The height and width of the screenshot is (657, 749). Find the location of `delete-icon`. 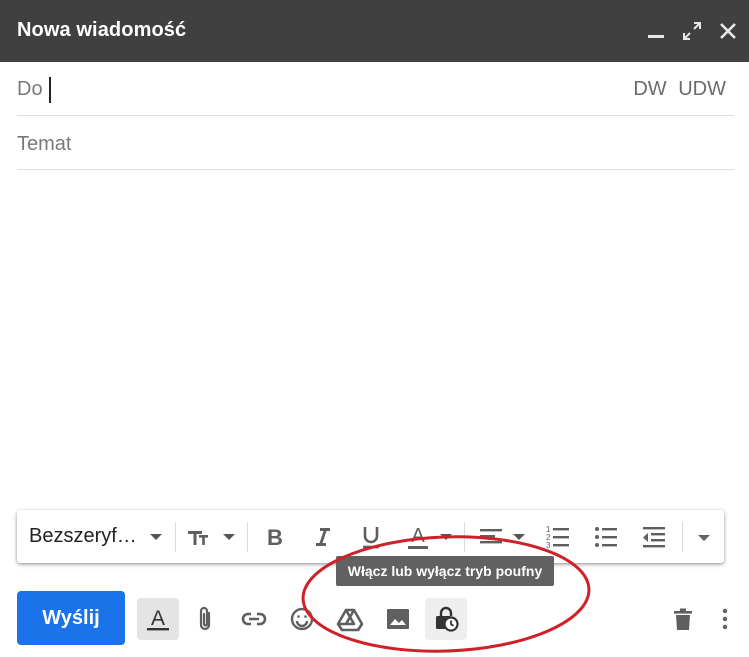

delete-icon is located at coordinates (683, 619).